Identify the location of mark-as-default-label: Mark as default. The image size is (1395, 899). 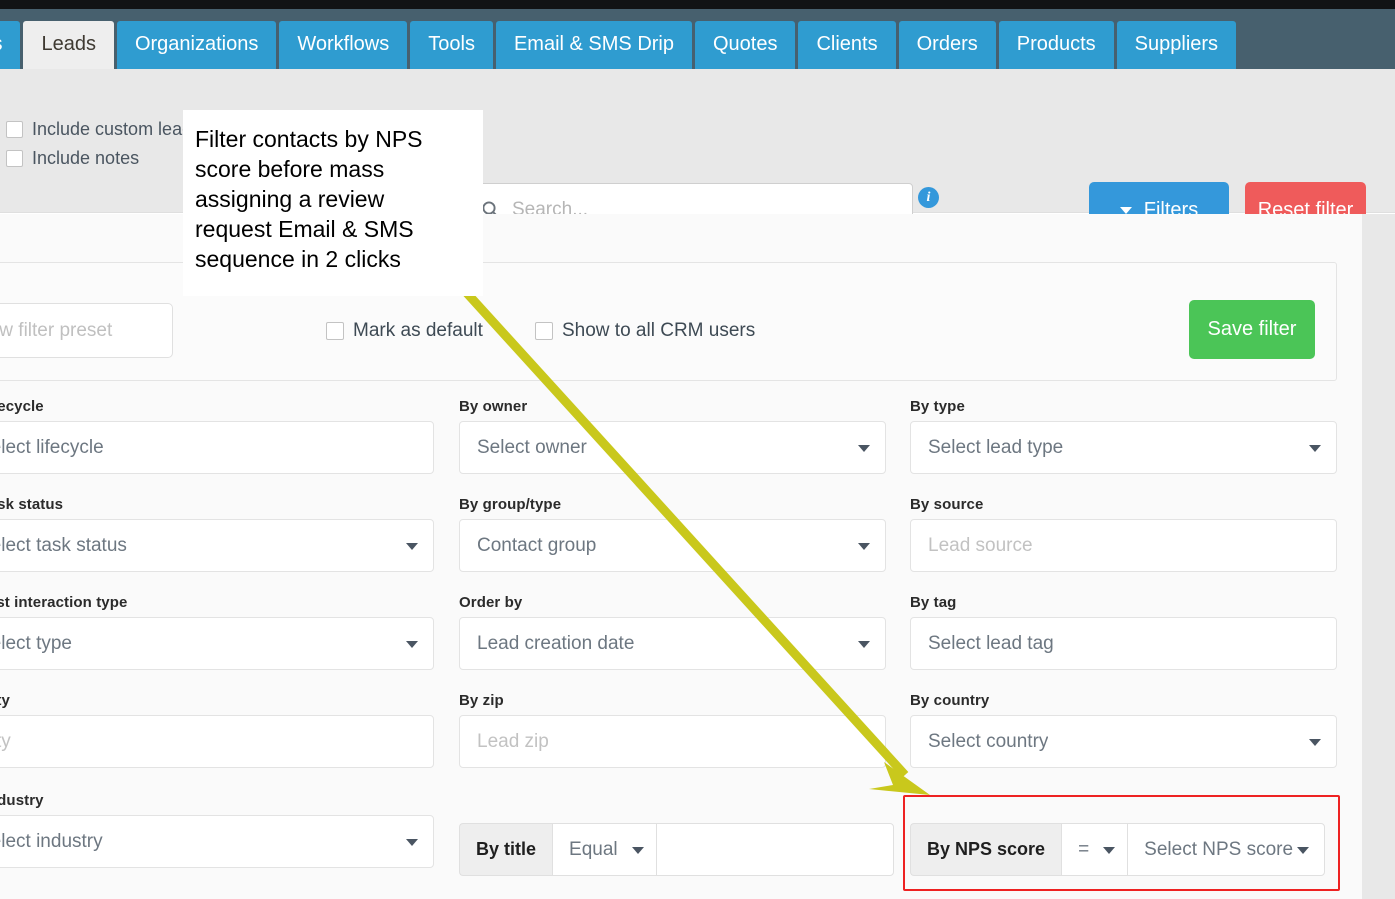
(418, 330).